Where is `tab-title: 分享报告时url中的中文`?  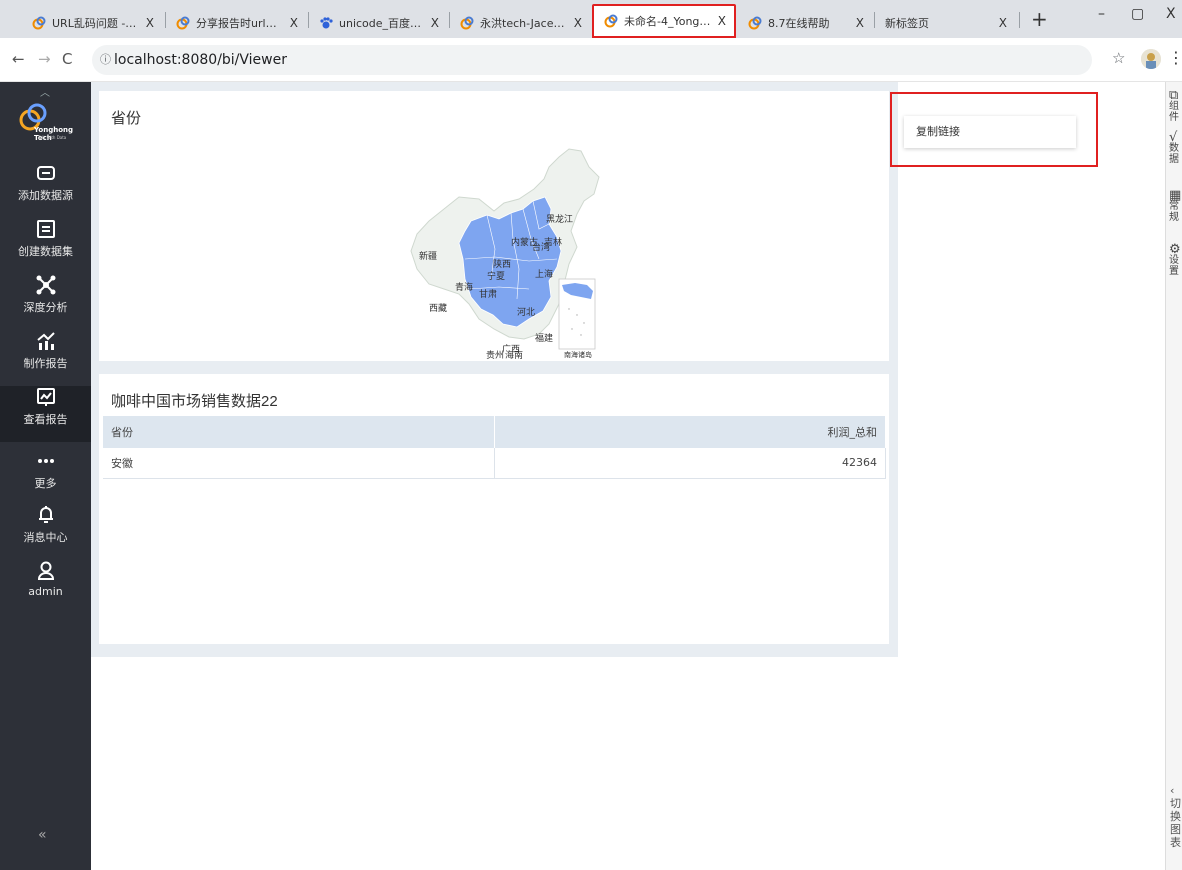
tab-title: 分享报告时url中的中文 is located at coordinates (240, 23).